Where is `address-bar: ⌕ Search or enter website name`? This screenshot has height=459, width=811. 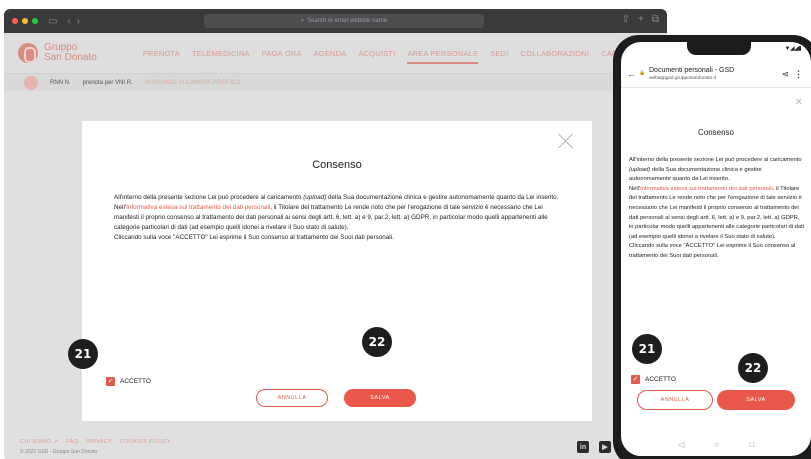
address-bar: ⌕ Search or enter website name is located at coordinates (344, 21).